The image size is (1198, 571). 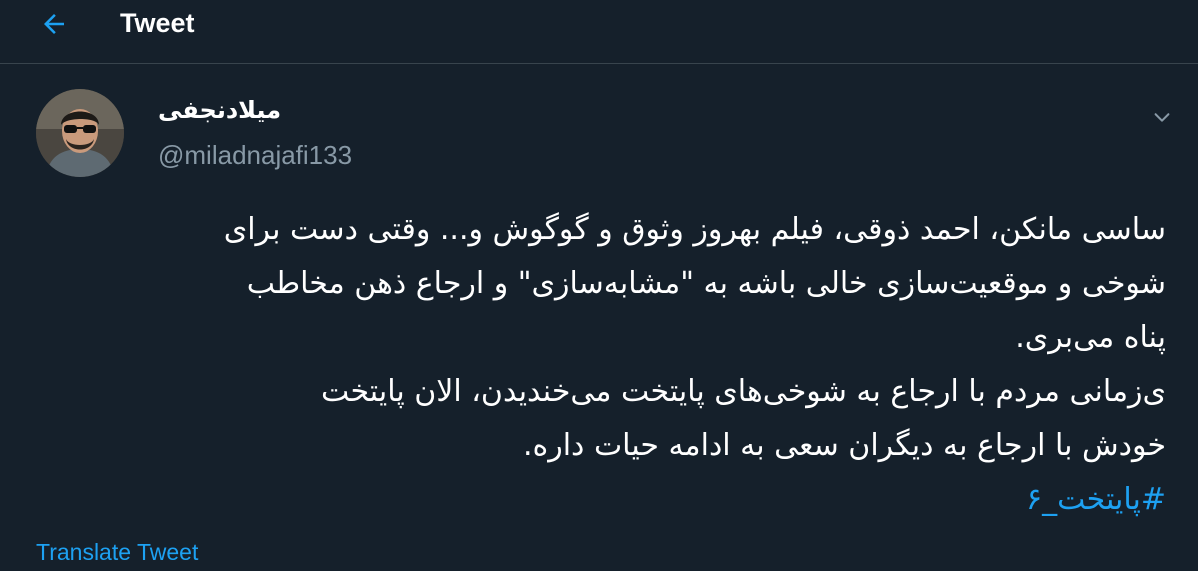 I want to click on chevron-down-icon, so click(x=1162, y=117).